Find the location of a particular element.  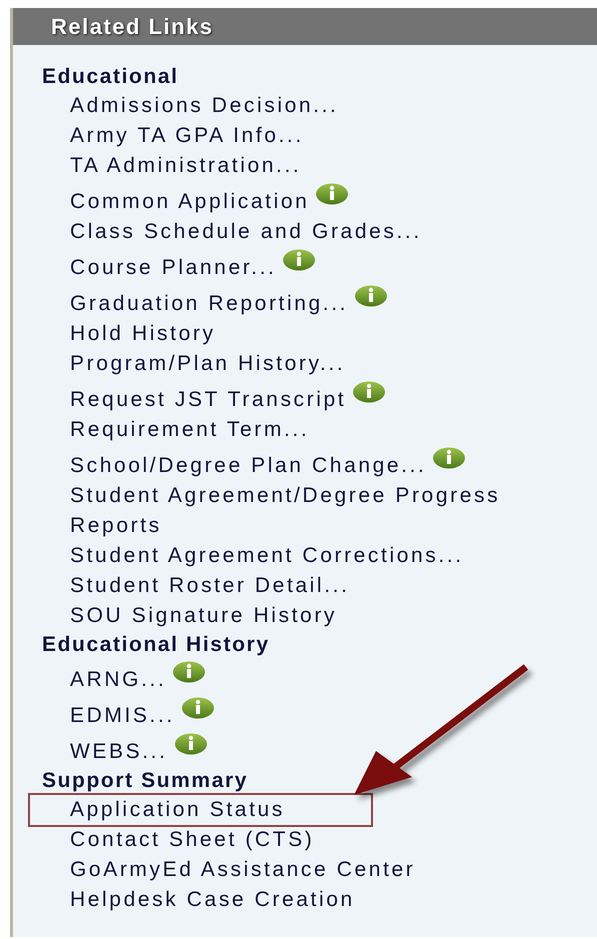

section-heading: Educational History is located at coordinates (156, 645).